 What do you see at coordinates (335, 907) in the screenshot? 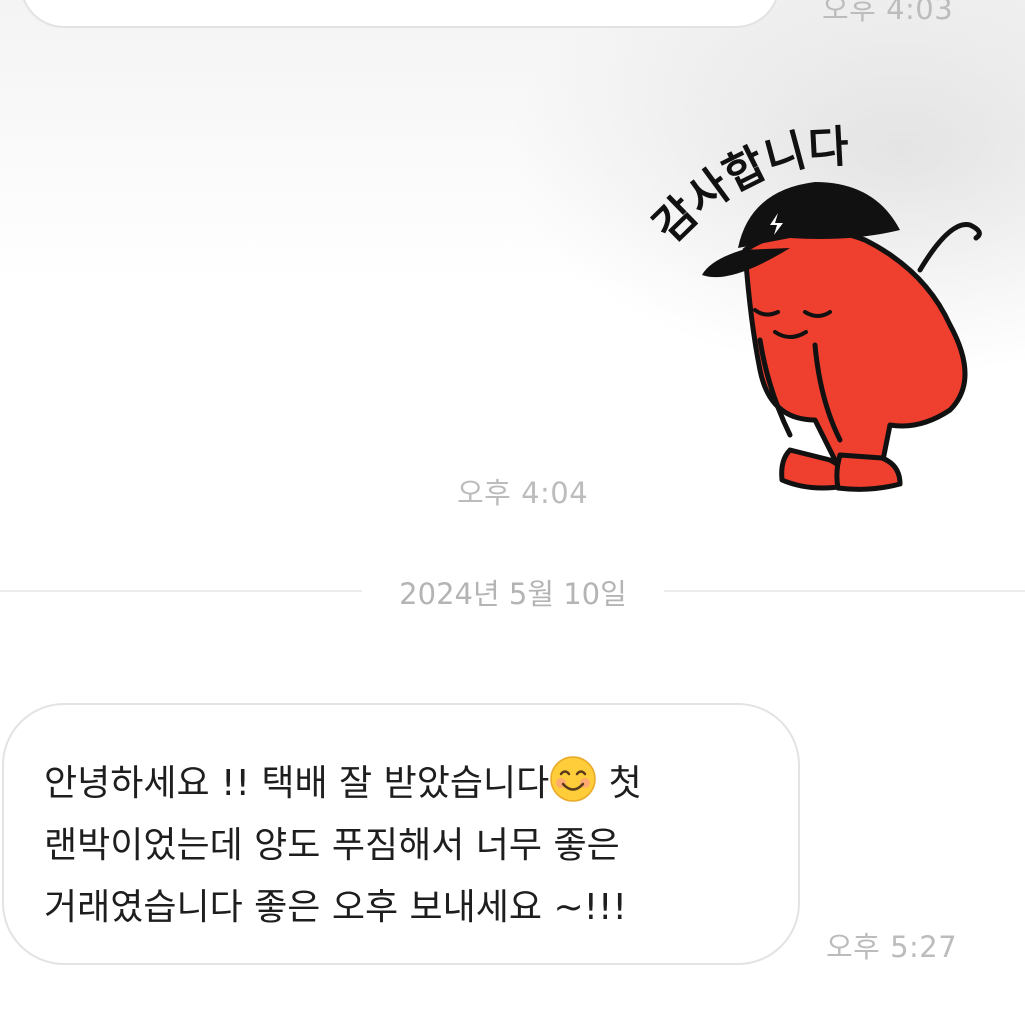
I see `message-line: 거래였습니다 좋은 오후 보내세요 ~!!!` at bounding box center [335, 907].